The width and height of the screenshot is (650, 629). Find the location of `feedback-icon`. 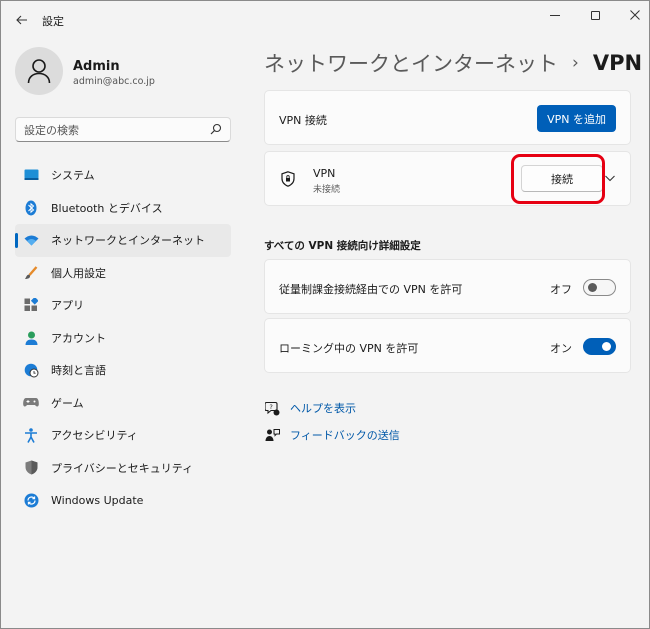

feedback-icon is located at coordinates (272, 435).